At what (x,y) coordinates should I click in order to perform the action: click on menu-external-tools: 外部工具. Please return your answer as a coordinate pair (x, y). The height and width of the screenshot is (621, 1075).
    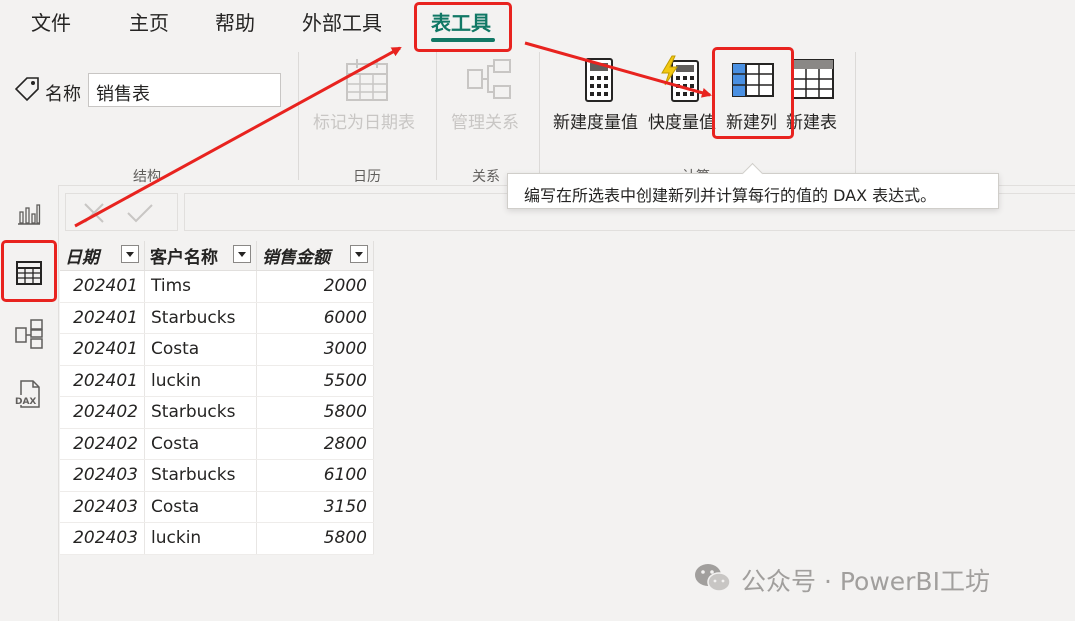
    Looking at the image, I should click on (342, 21).